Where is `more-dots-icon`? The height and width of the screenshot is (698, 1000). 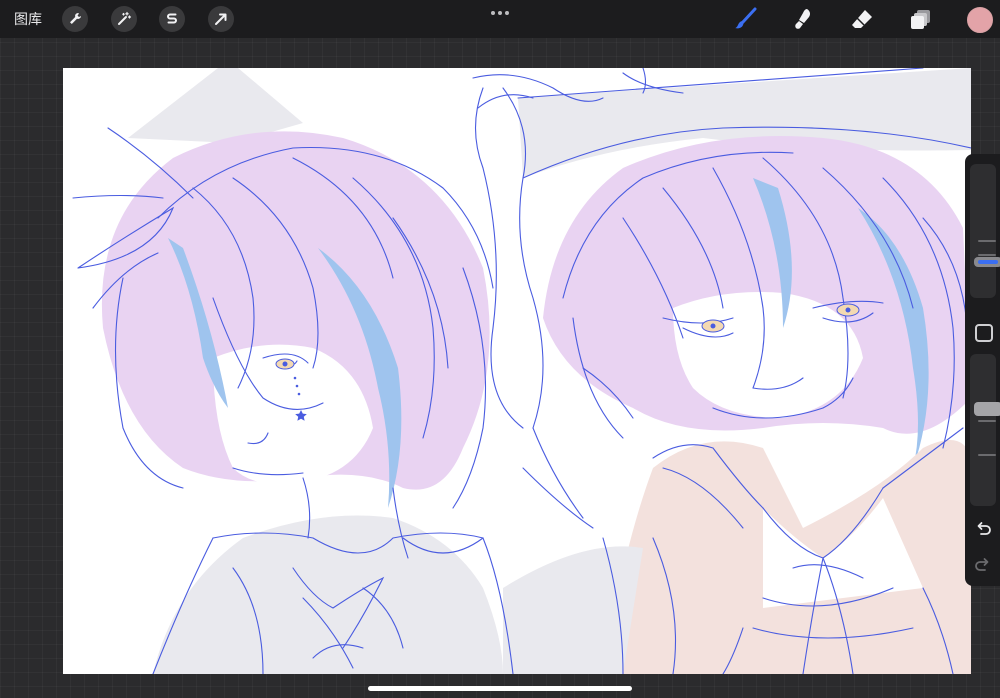 more-dots-icon is located at coordinates (500, 10).